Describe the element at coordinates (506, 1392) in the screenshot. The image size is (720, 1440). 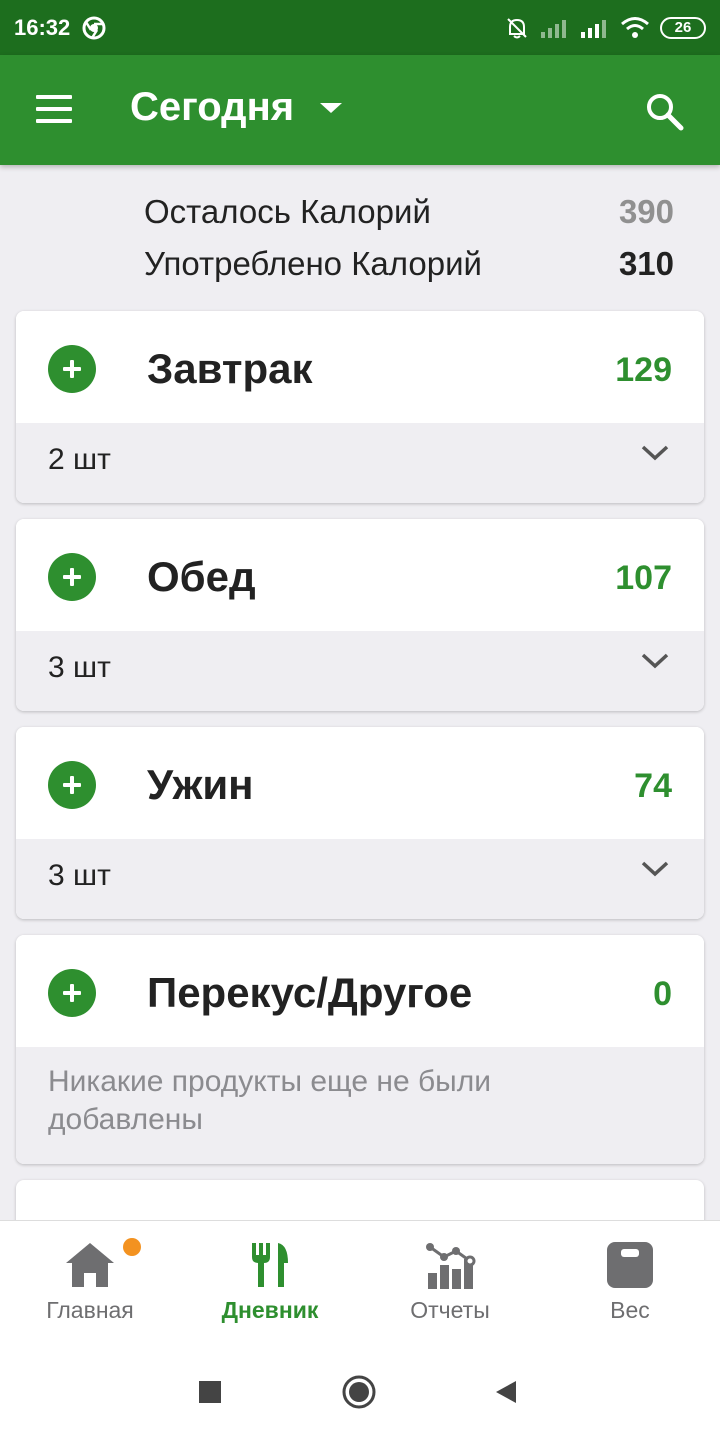
I see `back-icon` at that location.